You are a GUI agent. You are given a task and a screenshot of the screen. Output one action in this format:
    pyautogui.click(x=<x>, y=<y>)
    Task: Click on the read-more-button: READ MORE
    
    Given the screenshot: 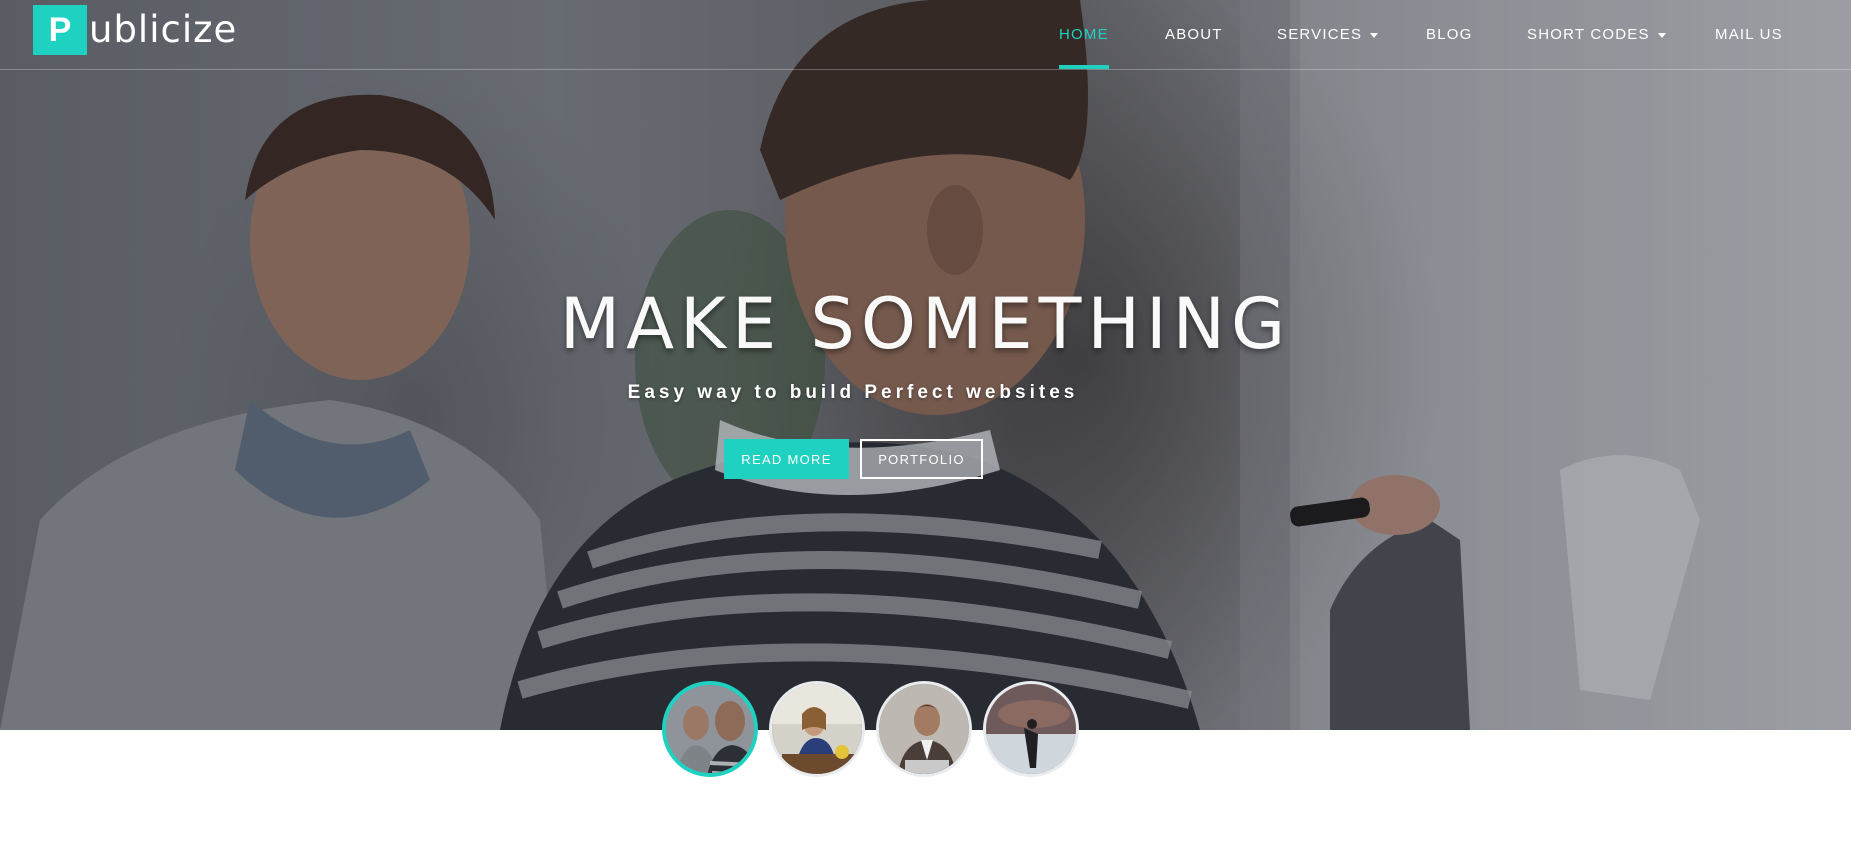 What is the action you would take?
    pyautogui.click(x=786, y=459)
    